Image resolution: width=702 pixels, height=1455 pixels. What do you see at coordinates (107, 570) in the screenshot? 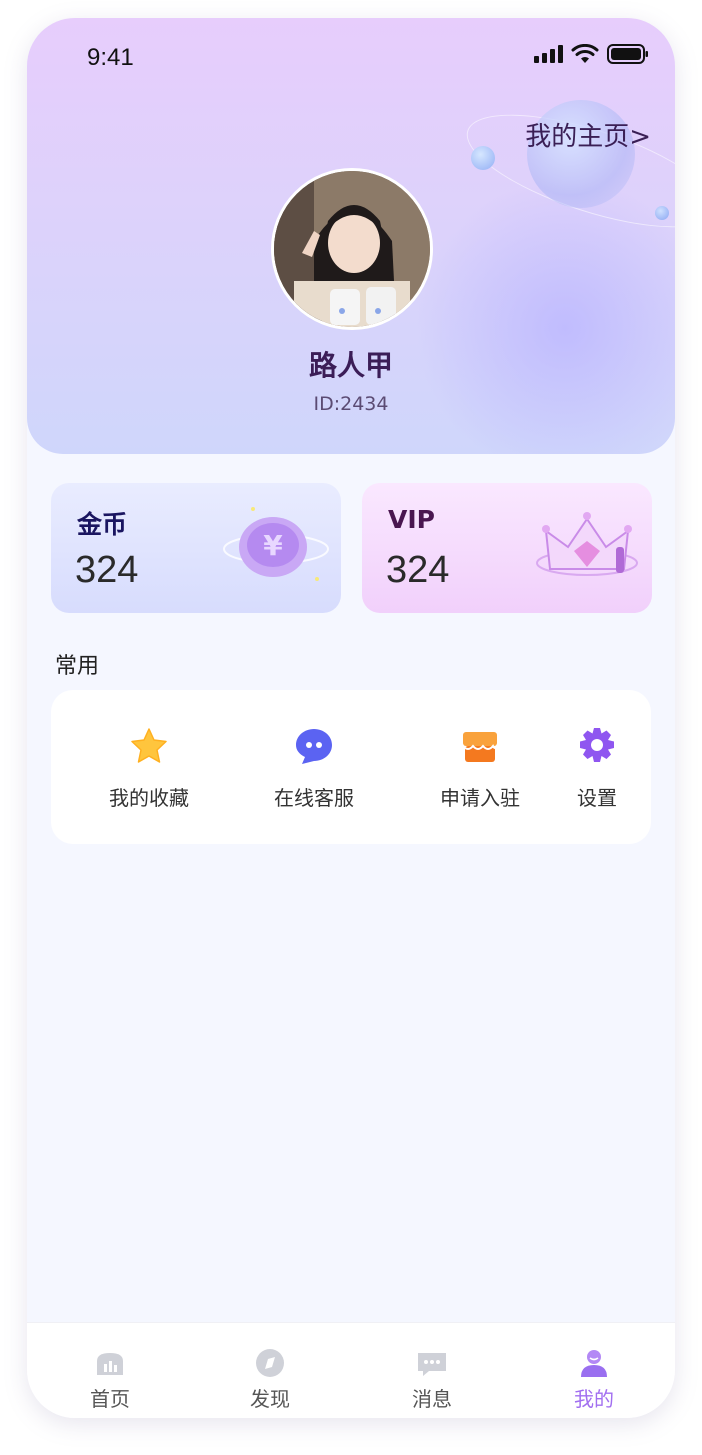
I see `coin-card-value: 324` at bounding box center [107, 570].